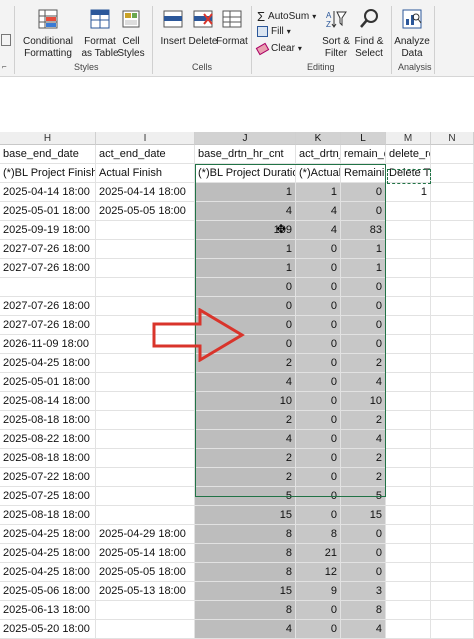  What do you see at coordinates (278, 48) in the screenshot?
I see `clear-button: Clear ▾` at bounding box center [278, 48].